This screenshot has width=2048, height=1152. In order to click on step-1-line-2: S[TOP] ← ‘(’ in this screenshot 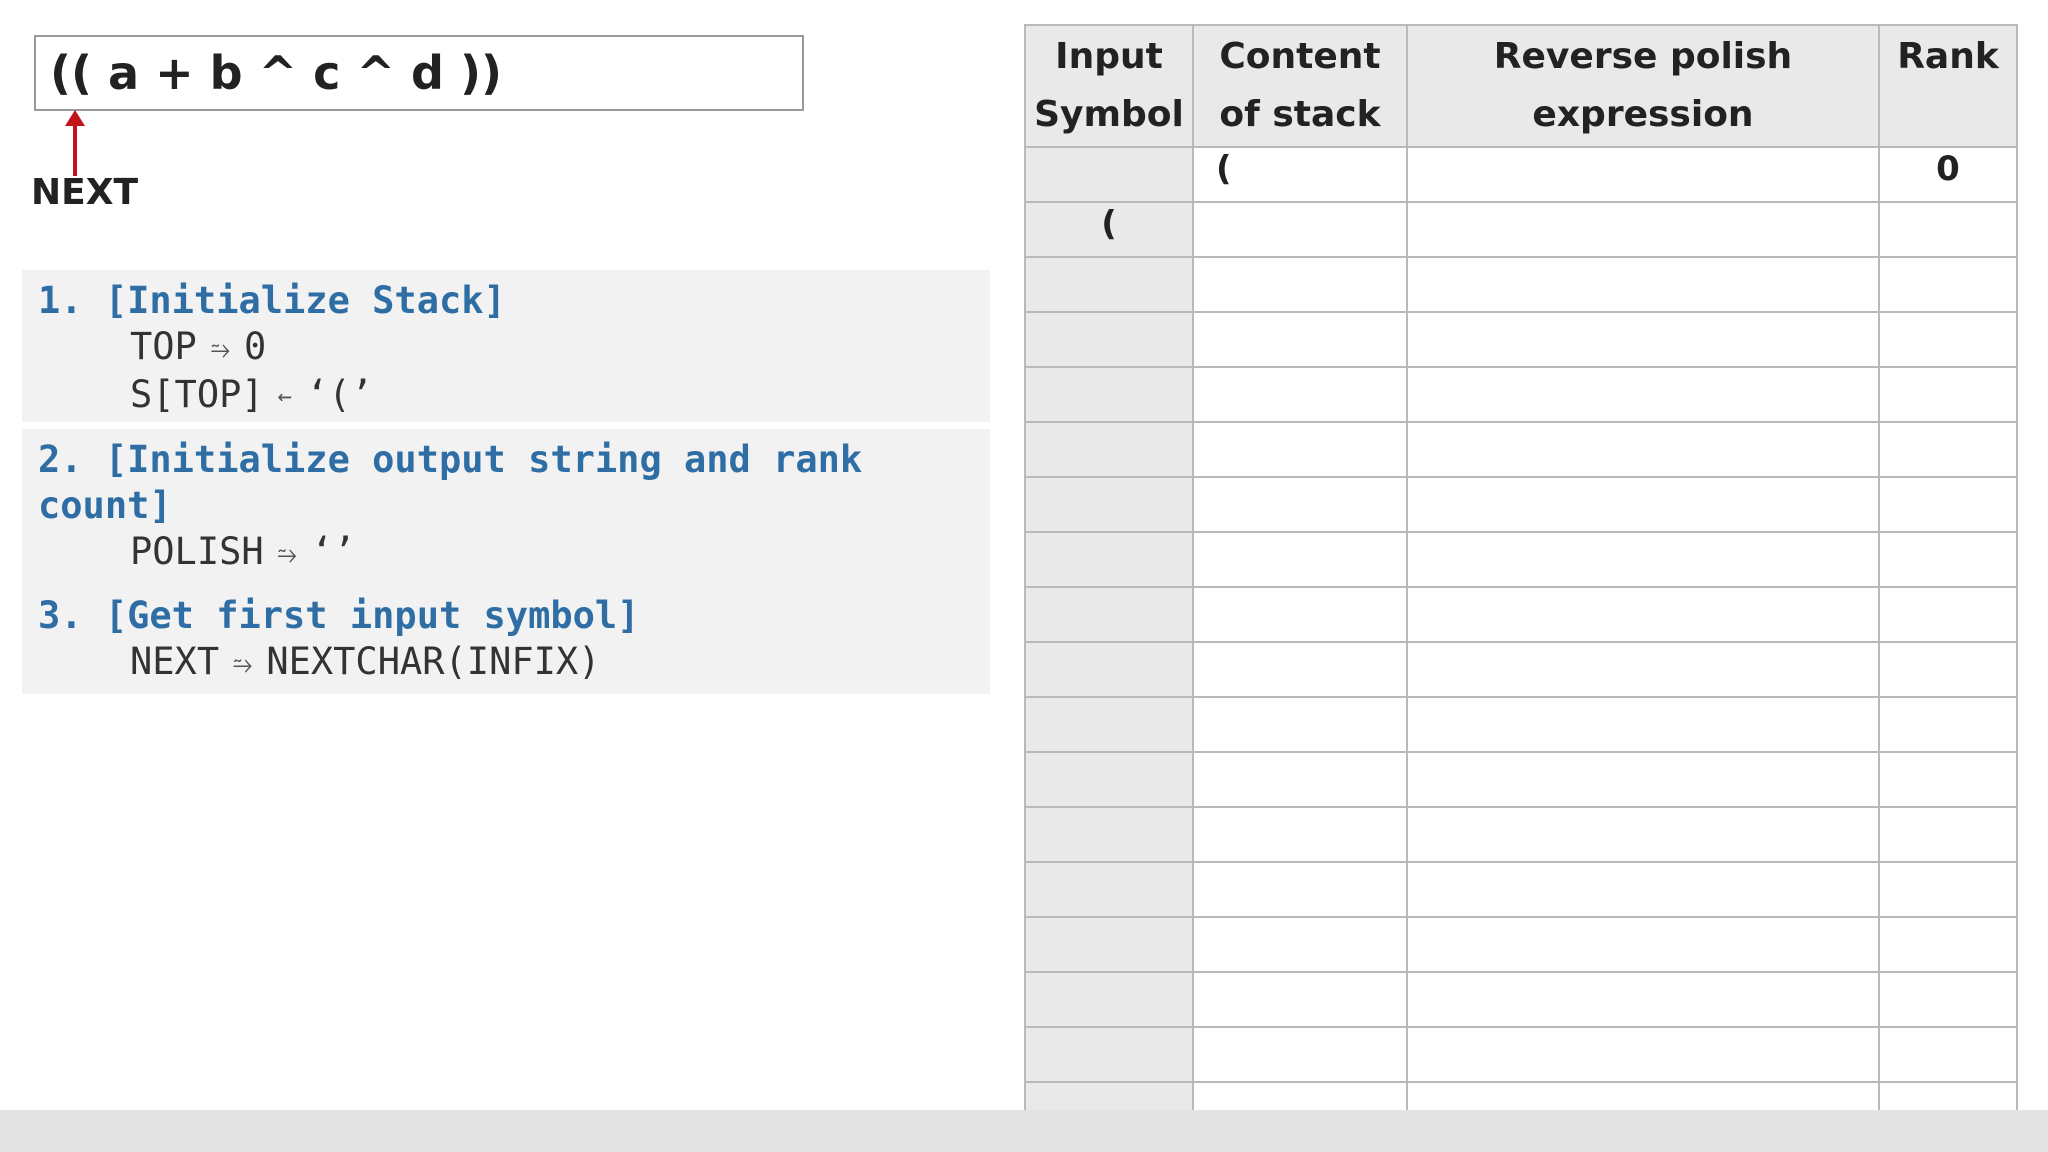, I will do `click(506, 396)`.